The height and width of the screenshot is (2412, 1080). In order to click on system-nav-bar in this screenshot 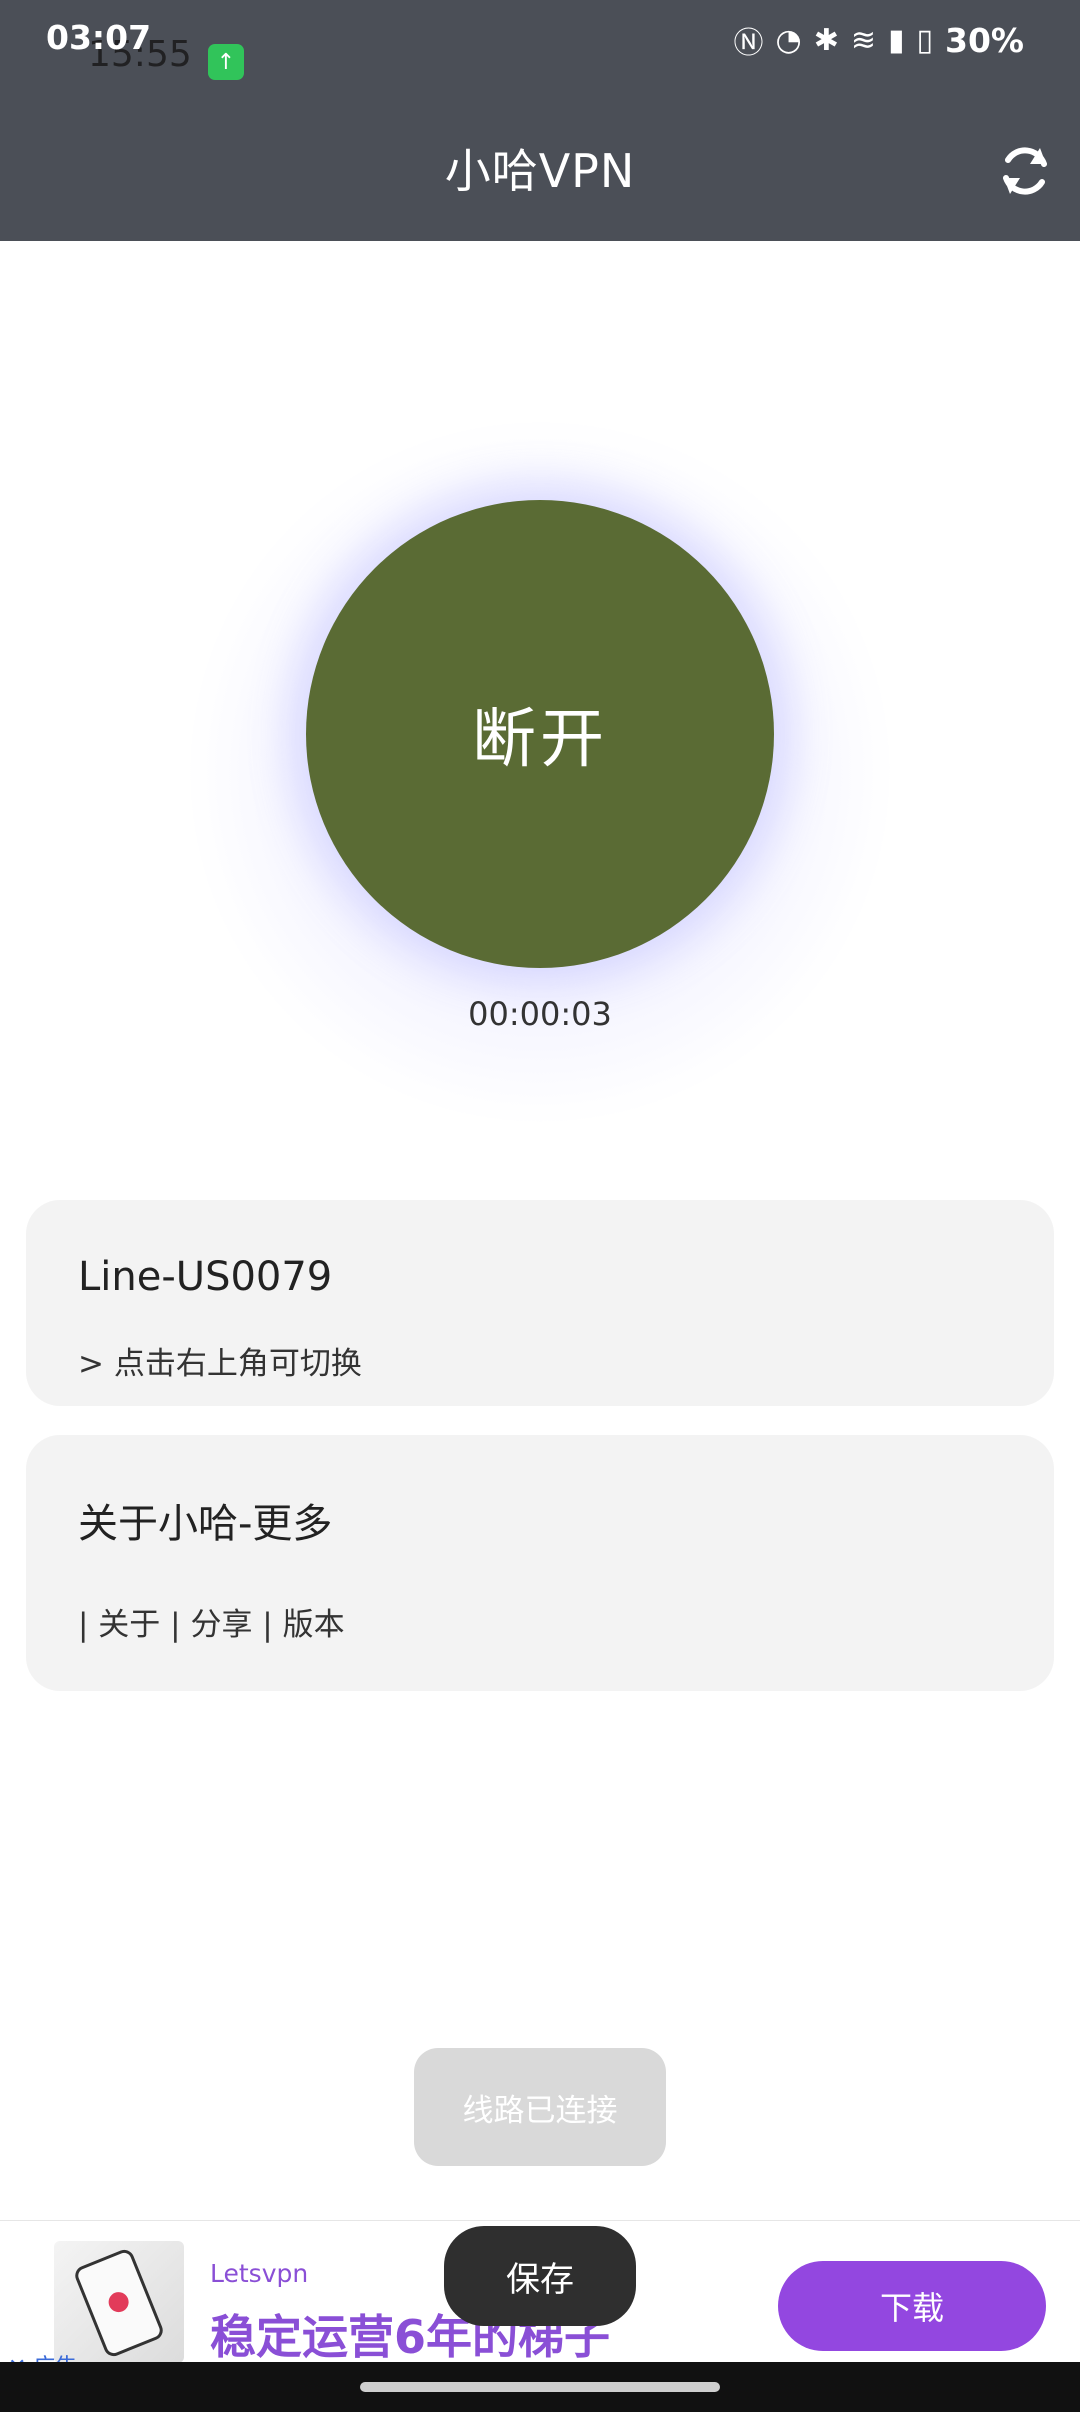, I will do `click(540, 2387)`.